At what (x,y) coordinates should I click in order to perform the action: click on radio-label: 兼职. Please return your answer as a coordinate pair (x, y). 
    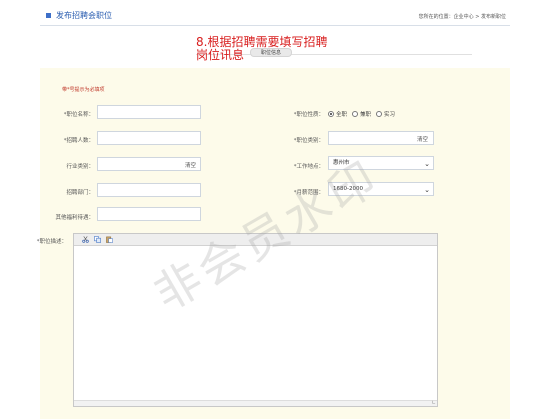
    Looking at the image, I should click on (366, 115).